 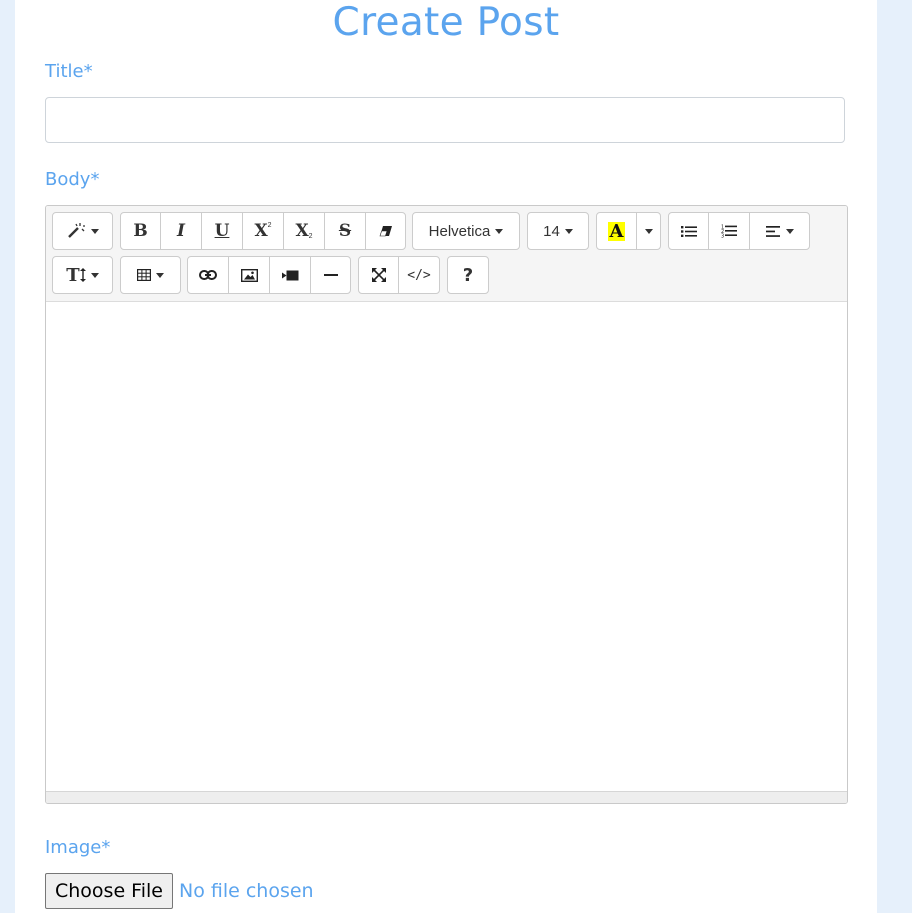 I want to click on font-size-dropdown: 14, so click(x=558, y=231).